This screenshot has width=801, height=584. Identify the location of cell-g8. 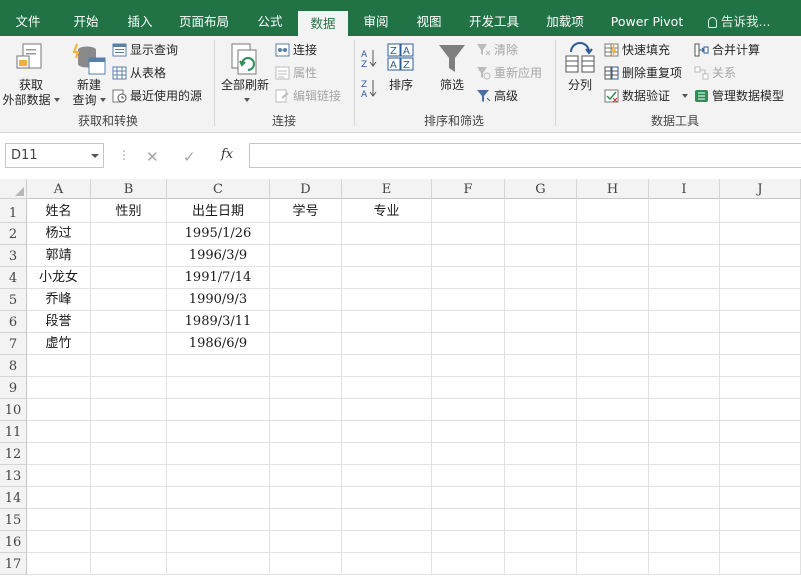
(541, 366).